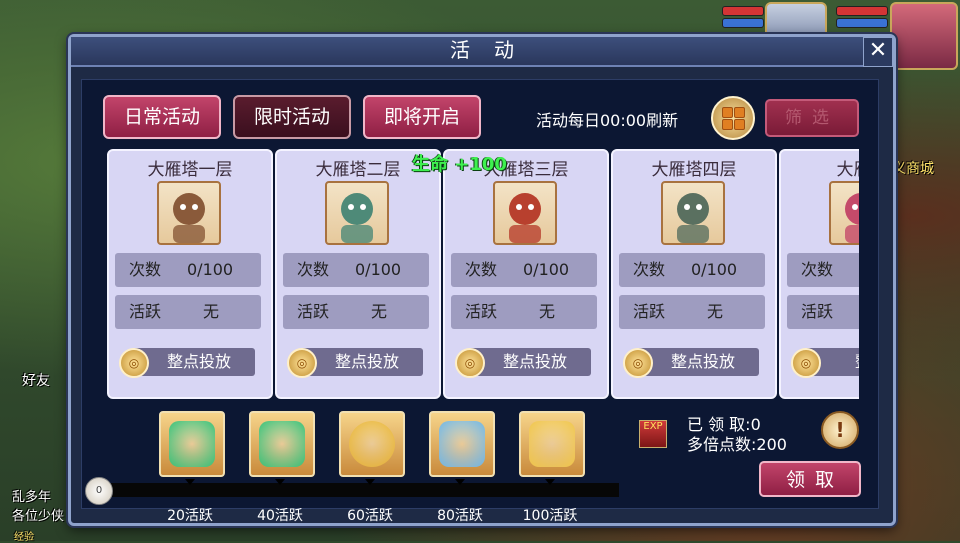 The width and height of the screenshot is (960, 543). I want to click on reward-threshold-label: 60活跃, so click(370, 516).